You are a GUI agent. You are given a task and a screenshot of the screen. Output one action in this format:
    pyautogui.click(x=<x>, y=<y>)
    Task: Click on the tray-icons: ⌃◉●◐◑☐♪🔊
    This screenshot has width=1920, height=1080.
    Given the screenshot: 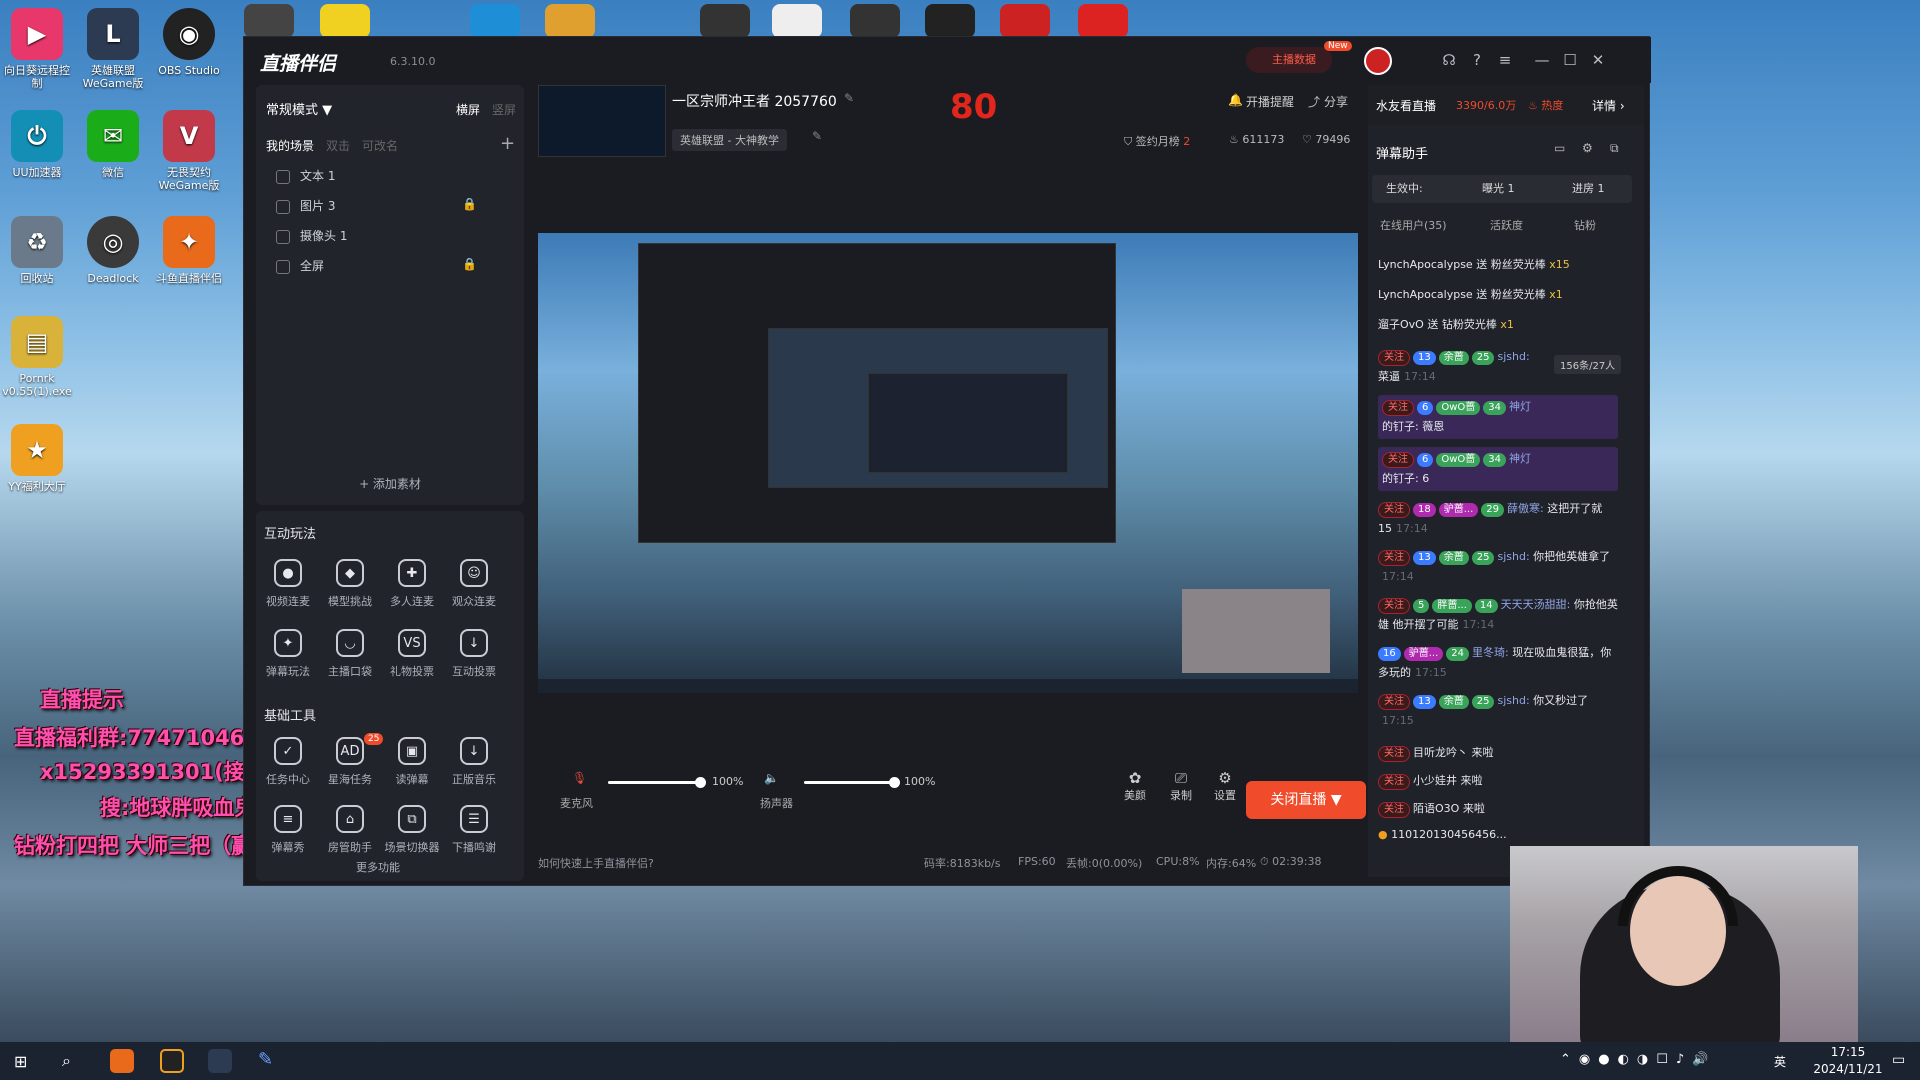 What is the action you would take?
    pyautogui.click(x=1638, y=1059)
    